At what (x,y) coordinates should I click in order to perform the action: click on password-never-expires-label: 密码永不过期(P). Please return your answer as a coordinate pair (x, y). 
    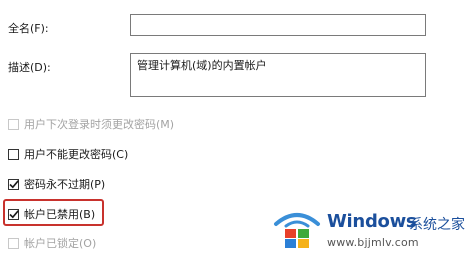
    Looking at the image, I should click on (65, 184).